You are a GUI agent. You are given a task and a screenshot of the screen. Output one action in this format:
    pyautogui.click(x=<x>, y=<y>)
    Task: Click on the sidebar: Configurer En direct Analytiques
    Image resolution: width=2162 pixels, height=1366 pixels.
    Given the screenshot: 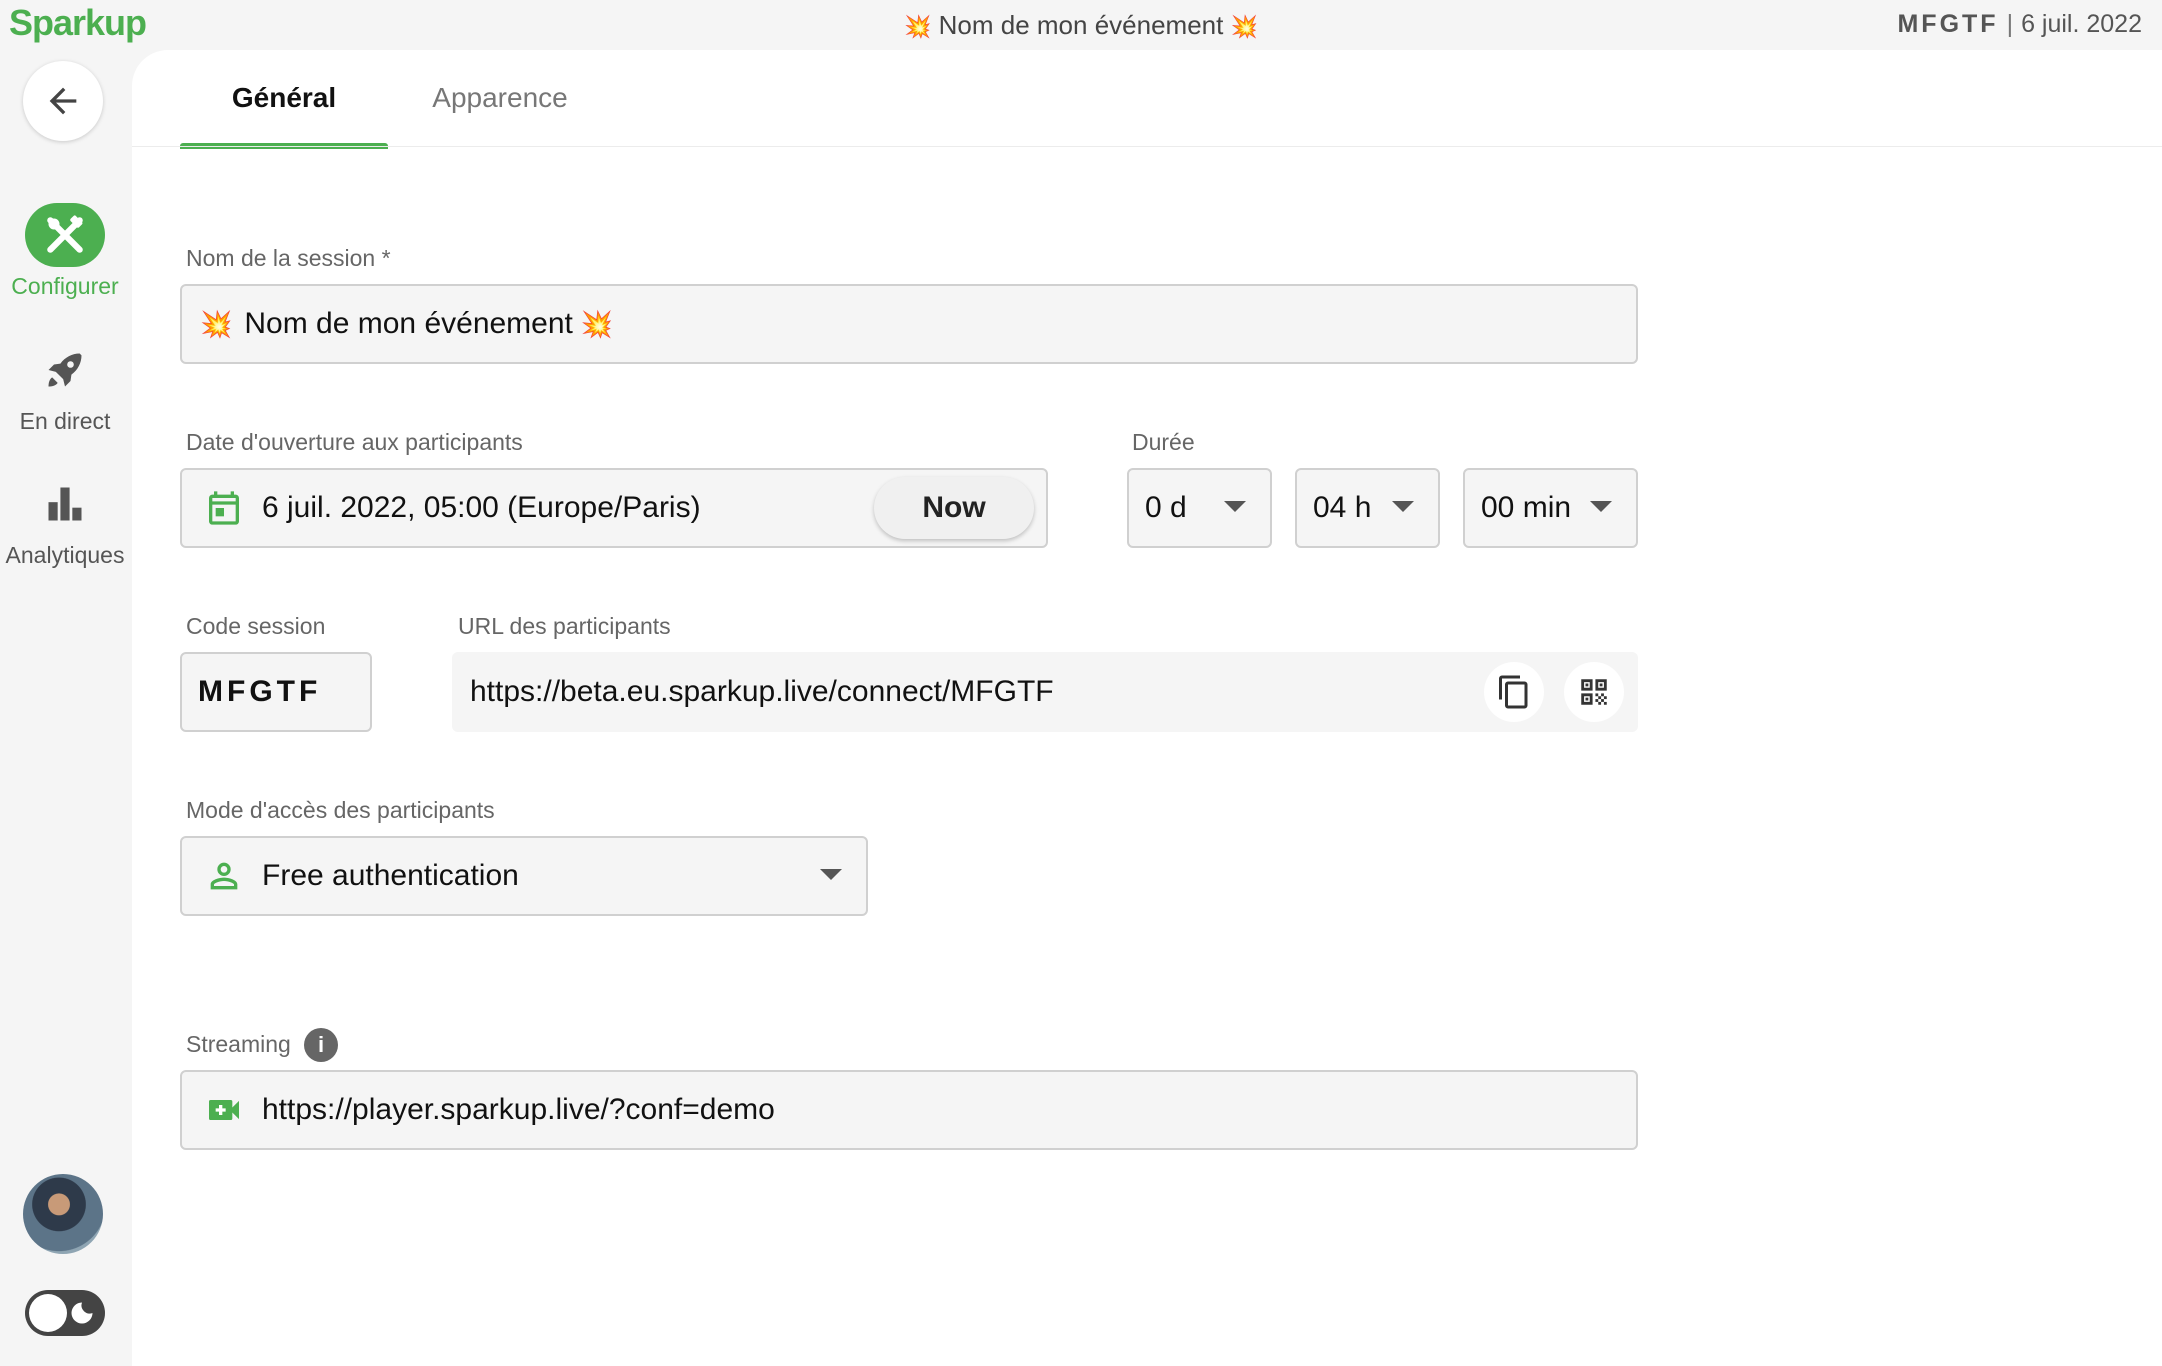 What is the action you would take?
    pyautogui.click(x=65, y=708)
    